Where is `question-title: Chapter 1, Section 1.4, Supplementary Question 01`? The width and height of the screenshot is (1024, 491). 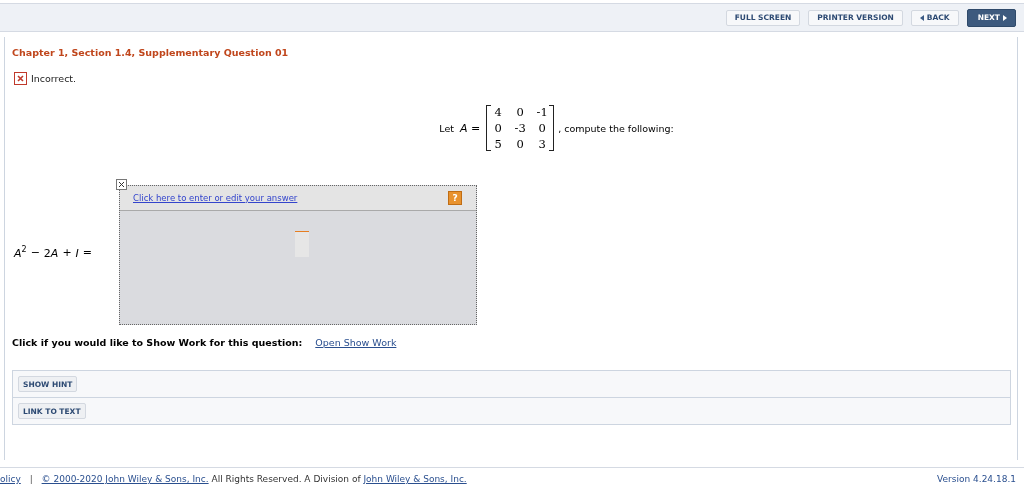 question-title: Chapter 1, Section 1.4, Supplementary Question 01 is located at coordinates (151, 52).